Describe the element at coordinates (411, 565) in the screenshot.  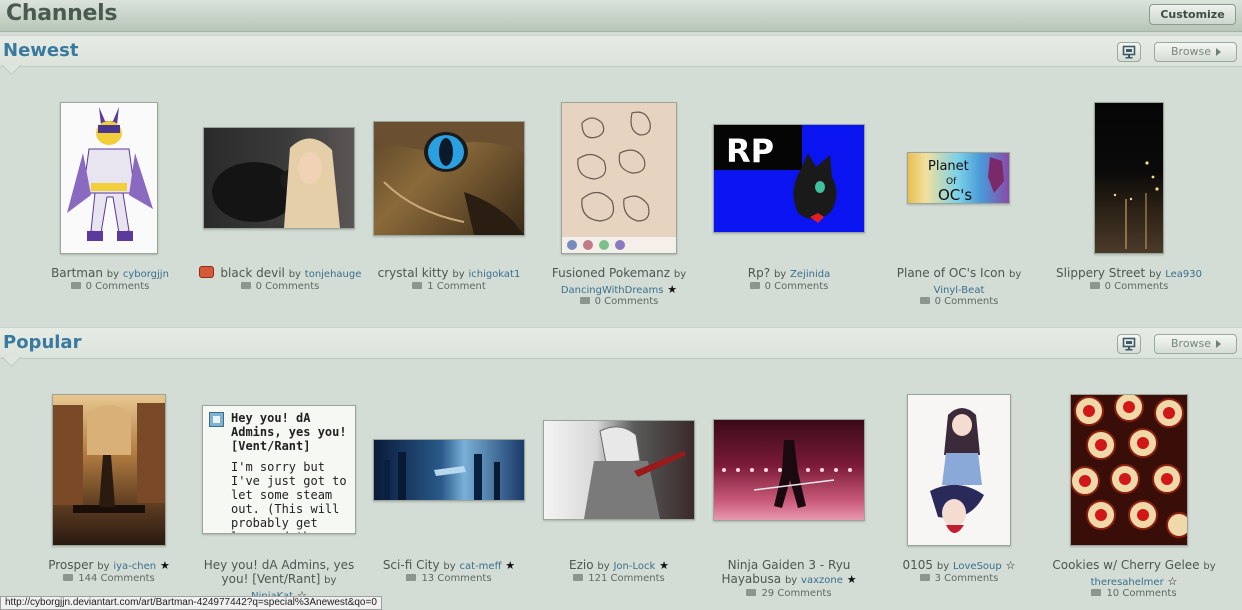
I see `item-title: Sci-fi City` at that location.